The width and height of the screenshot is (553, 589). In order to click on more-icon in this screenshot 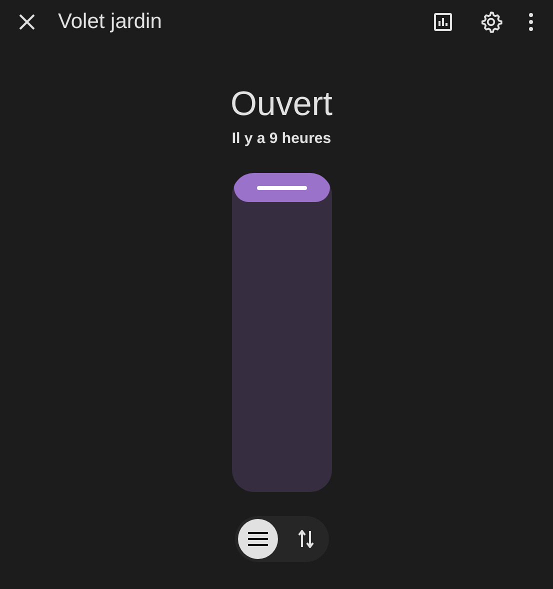, I will do `click(531, 22)`.